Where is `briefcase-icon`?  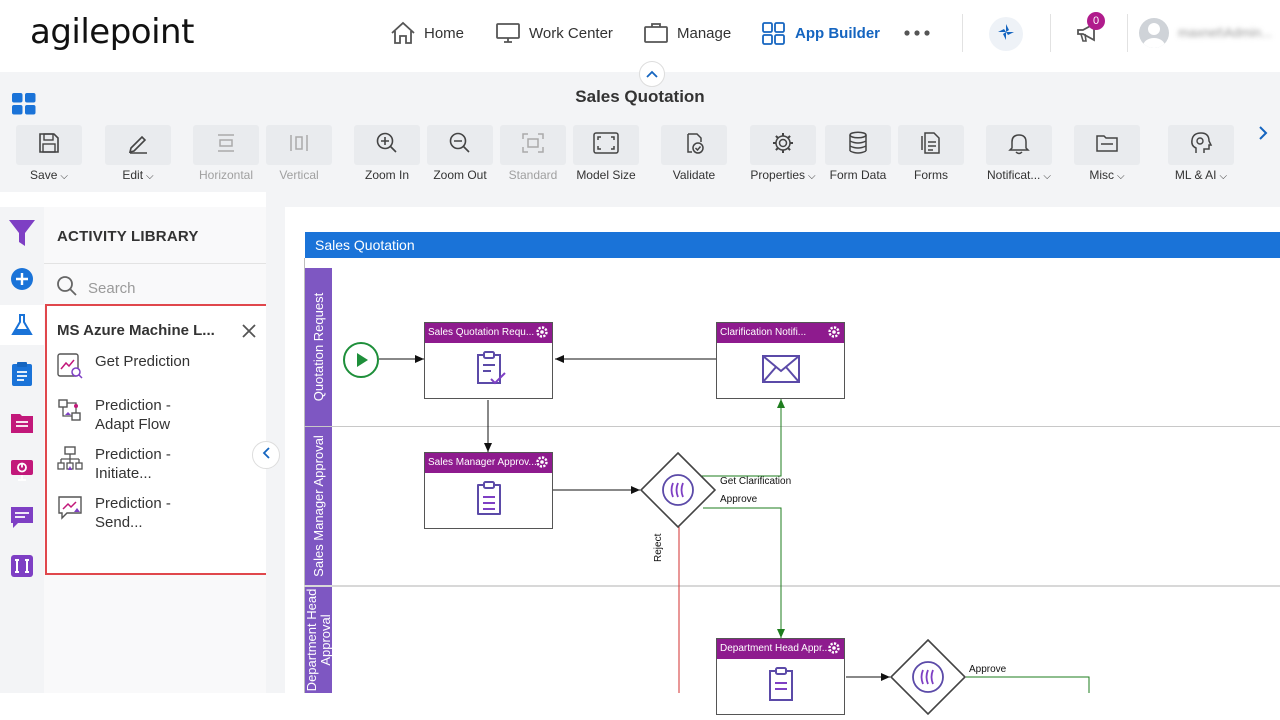 briefcase-icon is located at coordinates (656, 33).